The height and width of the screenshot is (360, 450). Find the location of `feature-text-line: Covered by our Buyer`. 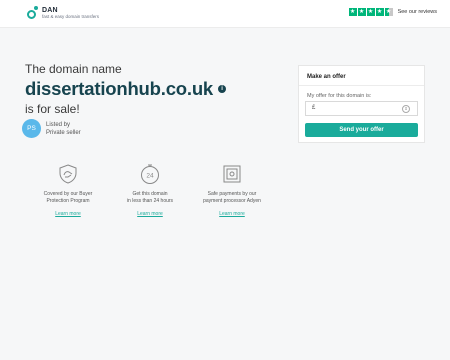

feature-text-line: Covered by our Buyer is located at coordinates (68, 194).